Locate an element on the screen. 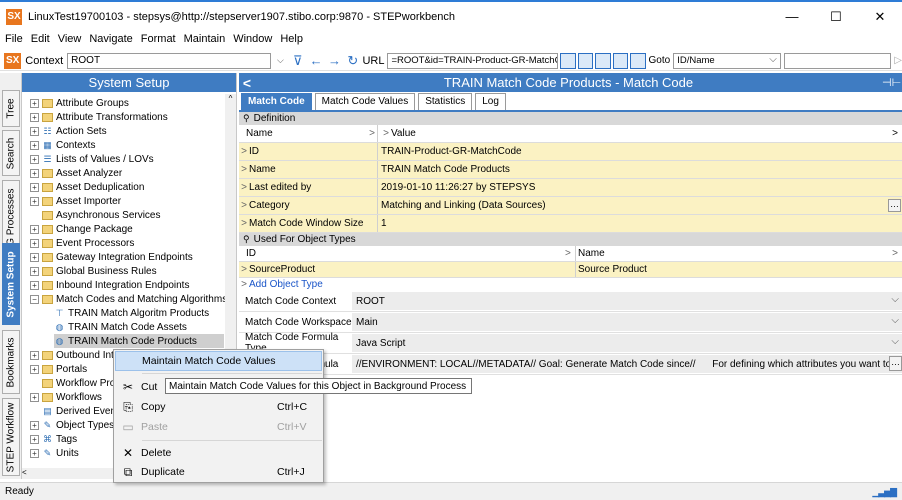  tree-node: ⊤ TRAIN Match Algoritm Products is located at coordinates (132, 313).